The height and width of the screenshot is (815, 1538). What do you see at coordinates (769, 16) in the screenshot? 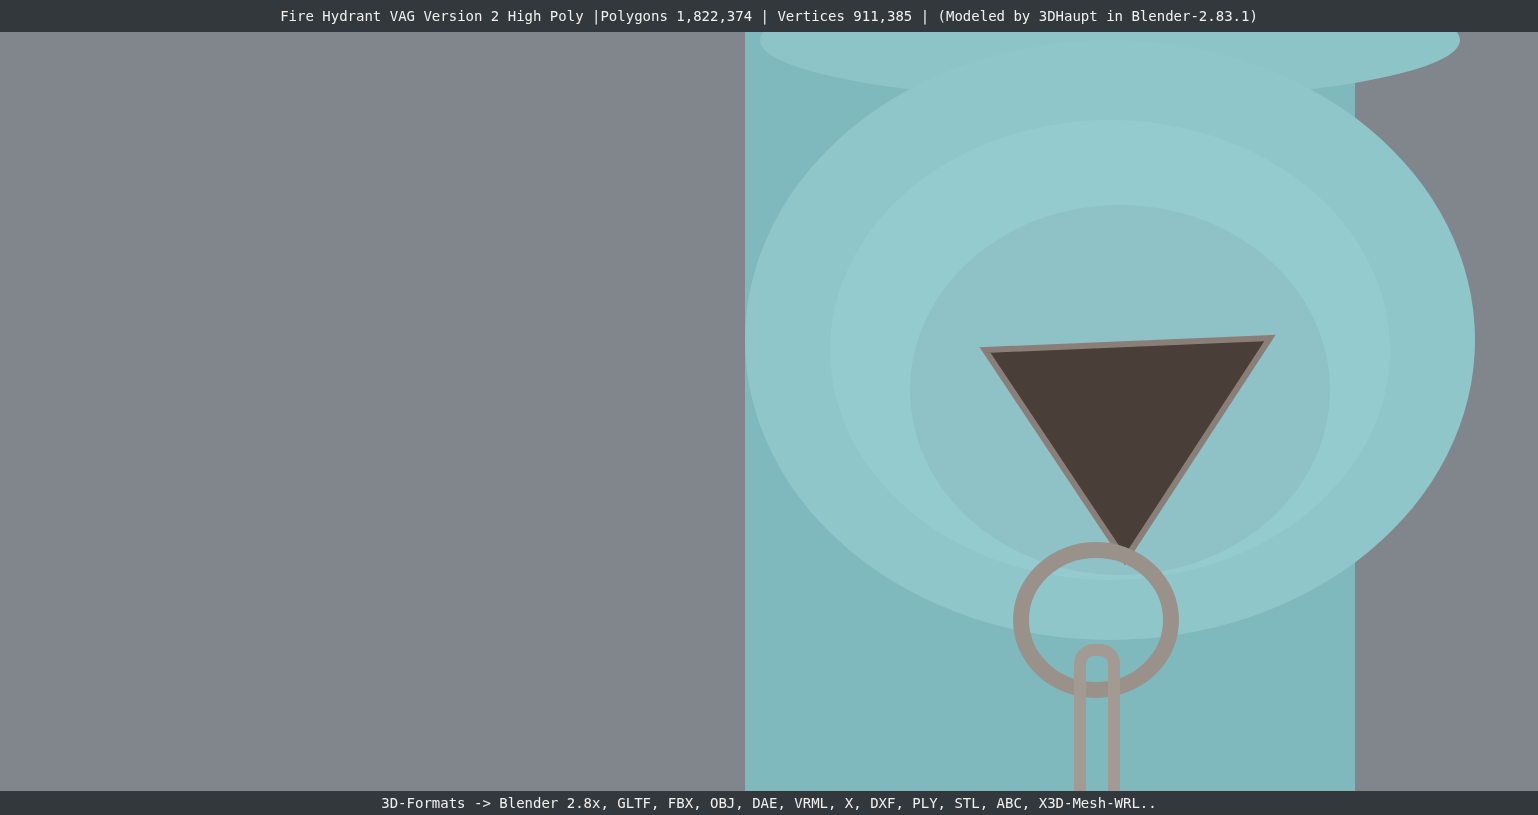
I see `model-title: Fire Hydrant VAG Version 2 High Poly |Polygons 1,822,374 | Vertices 911,385 | (Modeled by 3DHaupt in Blender-2.83.1)` at bounding box center [769, 16].